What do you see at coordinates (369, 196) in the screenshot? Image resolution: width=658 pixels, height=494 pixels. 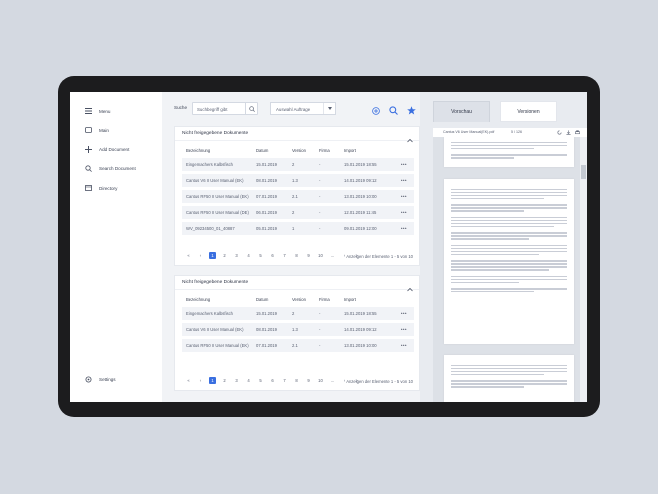 I see `cell-import: 13.01.2019 10:00` at bounding box center [369, 196].